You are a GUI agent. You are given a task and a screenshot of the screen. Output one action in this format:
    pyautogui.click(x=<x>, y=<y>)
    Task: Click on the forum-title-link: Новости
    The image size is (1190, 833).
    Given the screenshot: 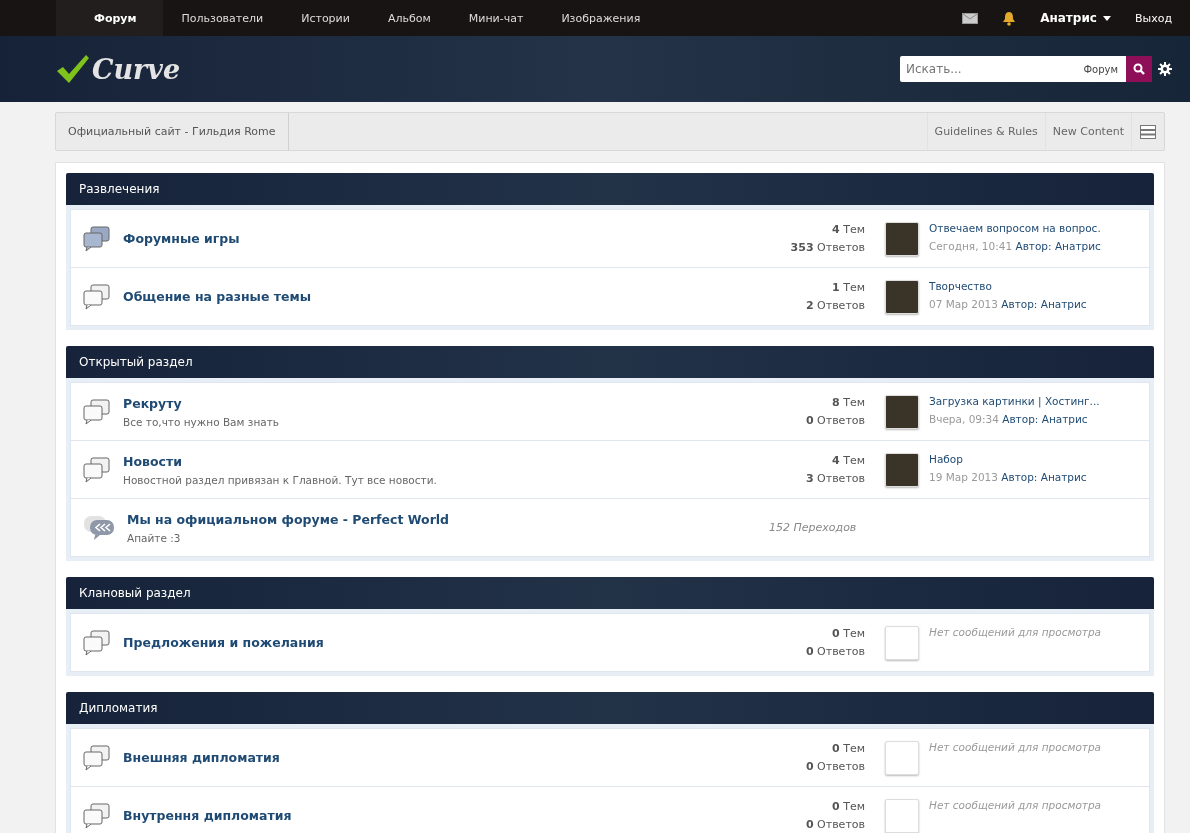 What is the action you would take?
    pyautogui.click(x=439, y=461)
    